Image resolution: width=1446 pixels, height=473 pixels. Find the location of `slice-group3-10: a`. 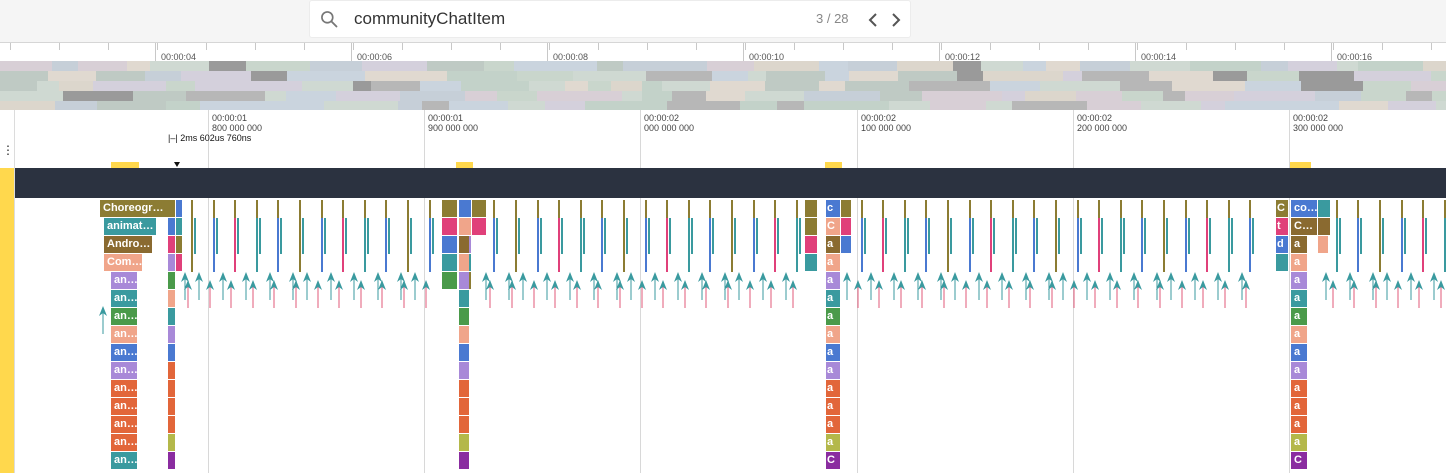

slice-group3-10: a is located at coordinates (833, 388).